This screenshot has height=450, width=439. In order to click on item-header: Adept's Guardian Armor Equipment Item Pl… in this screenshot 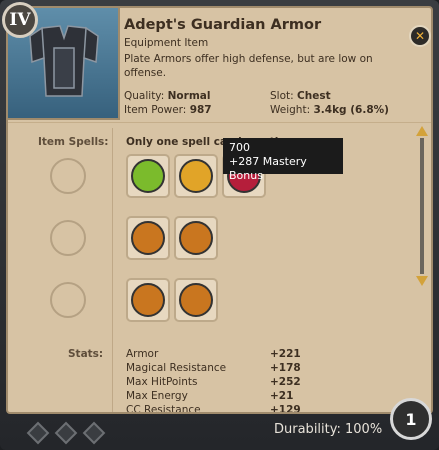, I will do `click(274, 46)`.